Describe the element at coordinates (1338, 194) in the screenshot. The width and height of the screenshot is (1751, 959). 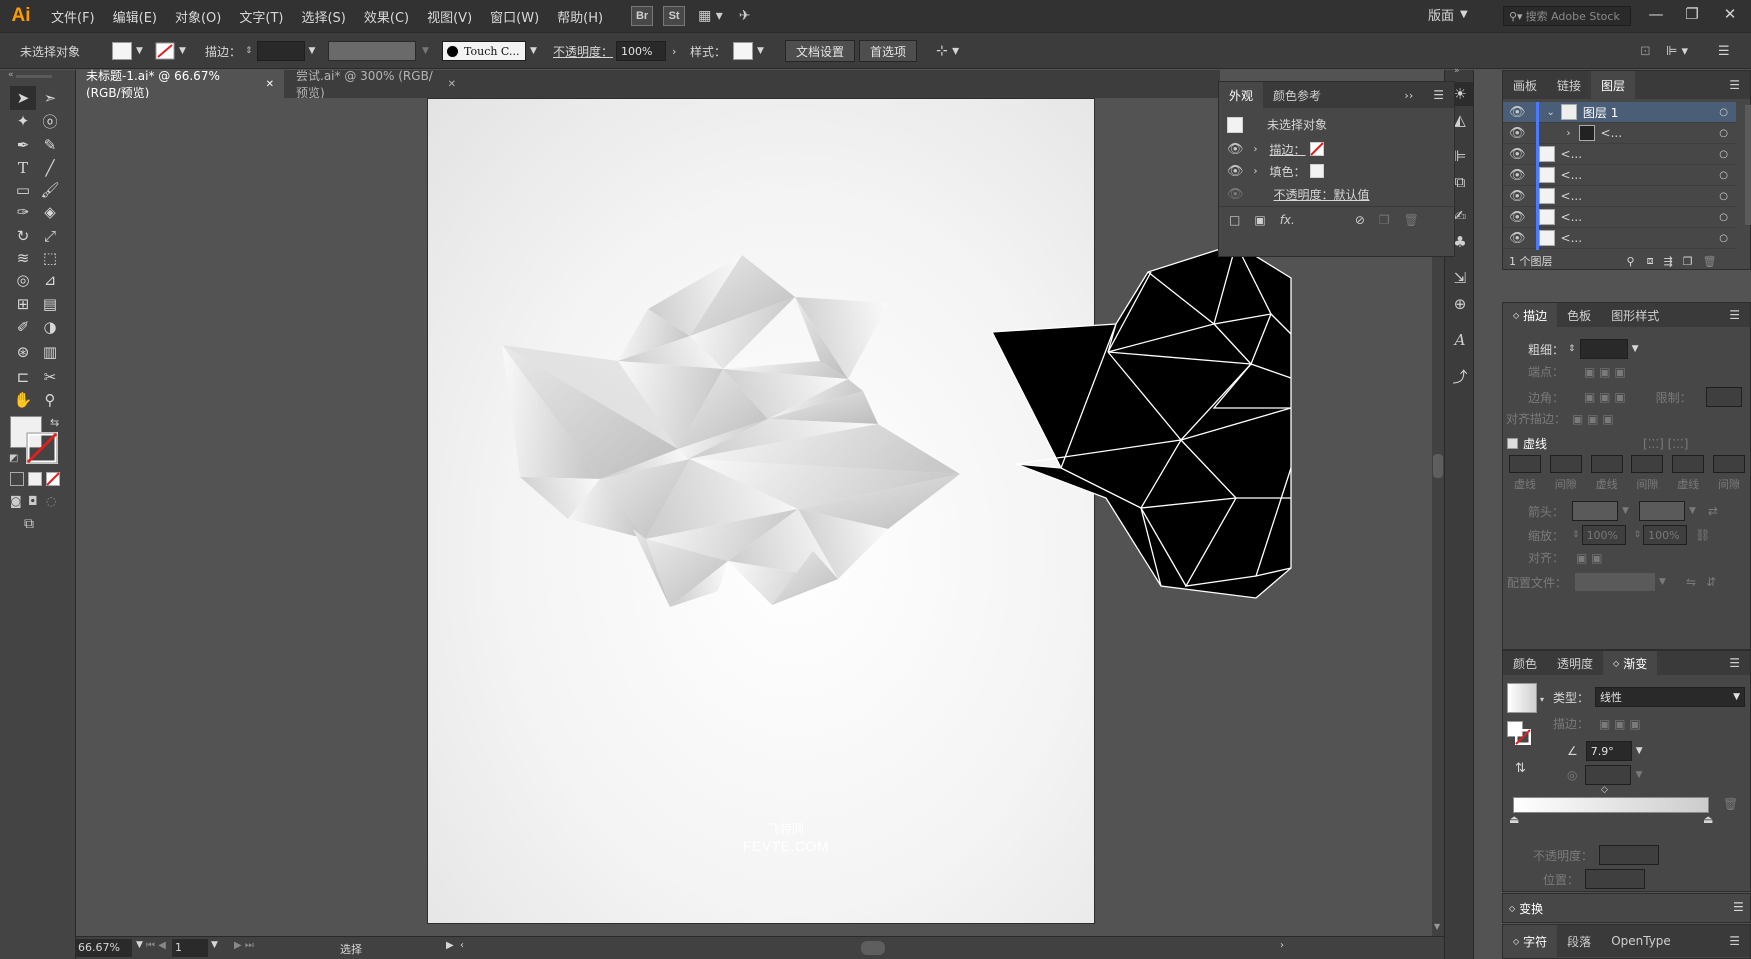
I see `appearance-opacity-row: 👁 不透明度：默认值` at that location.